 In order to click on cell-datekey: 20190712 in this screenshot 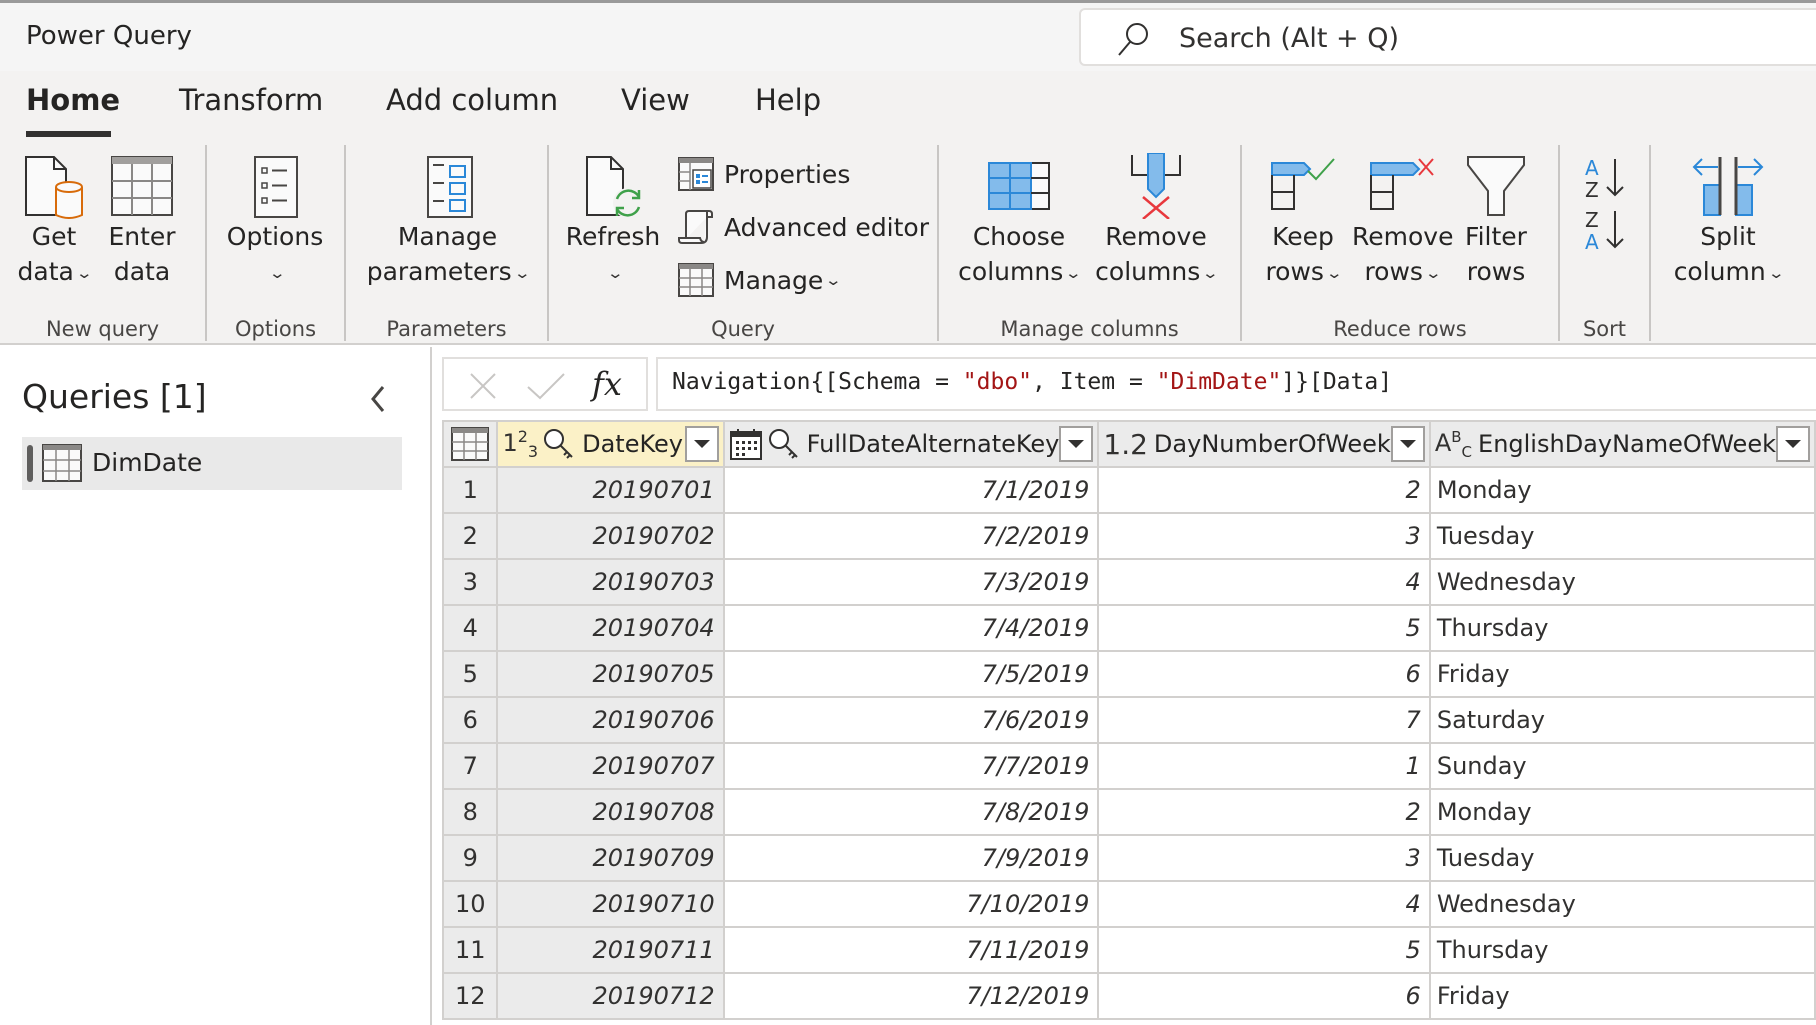, I will do `click(610, 996)`.